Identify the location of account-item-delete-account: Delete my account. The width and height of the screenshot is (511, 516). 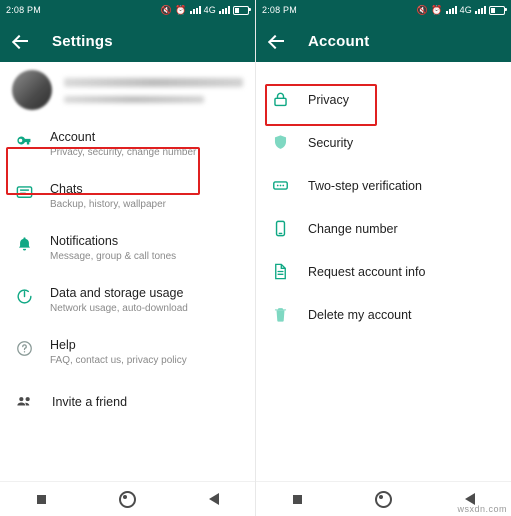
(383, 314).